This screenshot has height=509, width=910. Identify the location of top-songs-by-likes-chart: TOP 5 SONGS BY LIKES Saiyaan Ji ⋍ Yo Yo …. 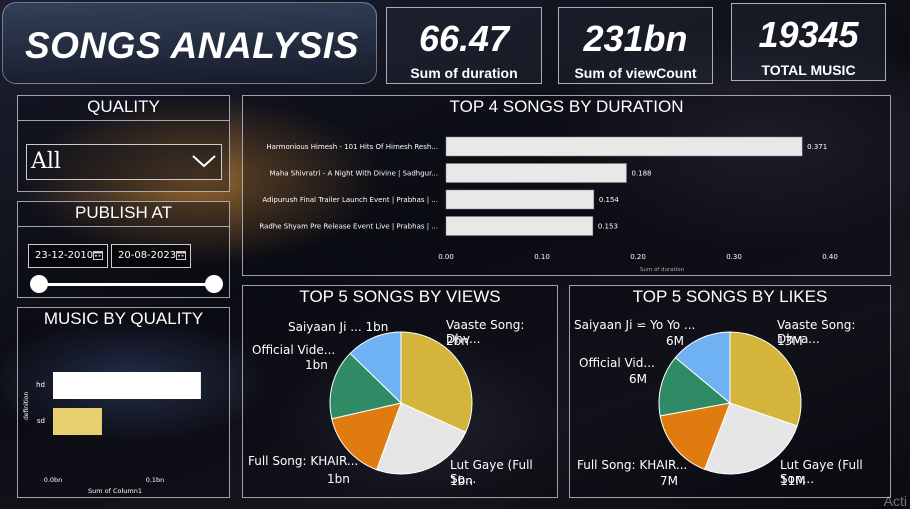
(730, 391).